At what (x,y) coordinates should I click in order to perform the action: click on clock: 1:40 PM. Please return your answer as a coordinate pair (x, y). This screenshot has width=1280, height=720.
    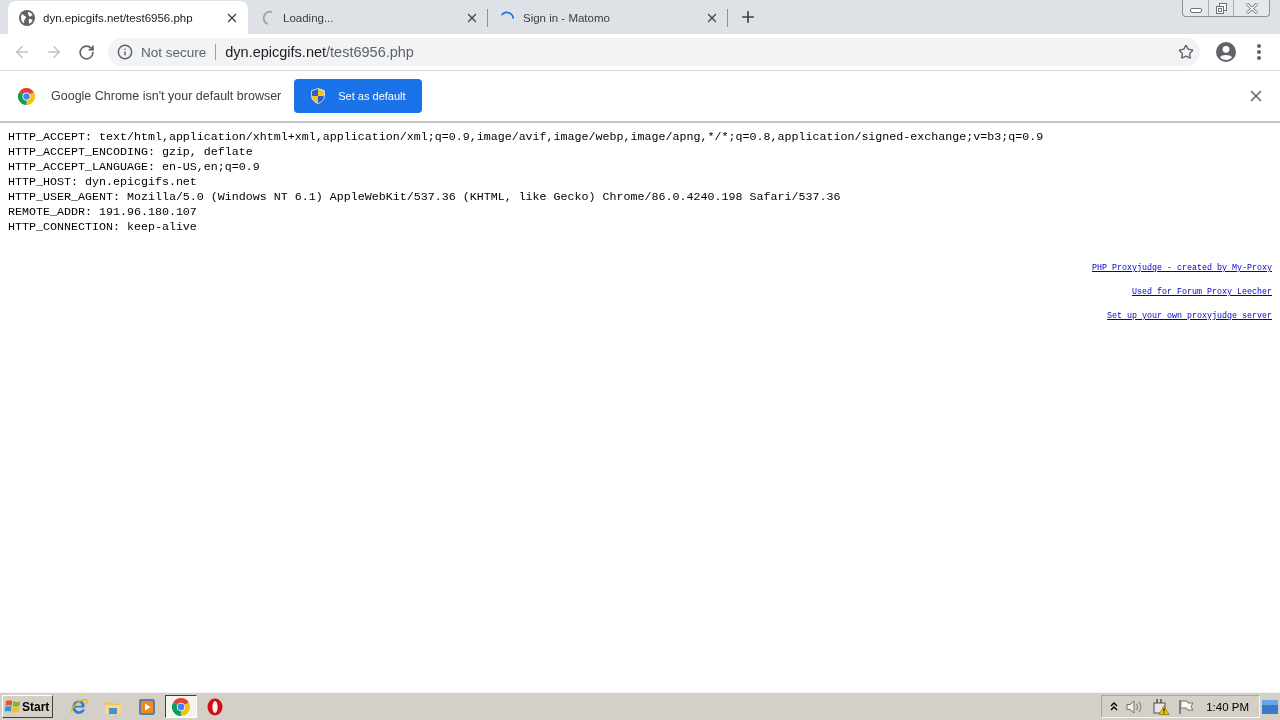
    Looking at the image, I should click on (1227, 706).